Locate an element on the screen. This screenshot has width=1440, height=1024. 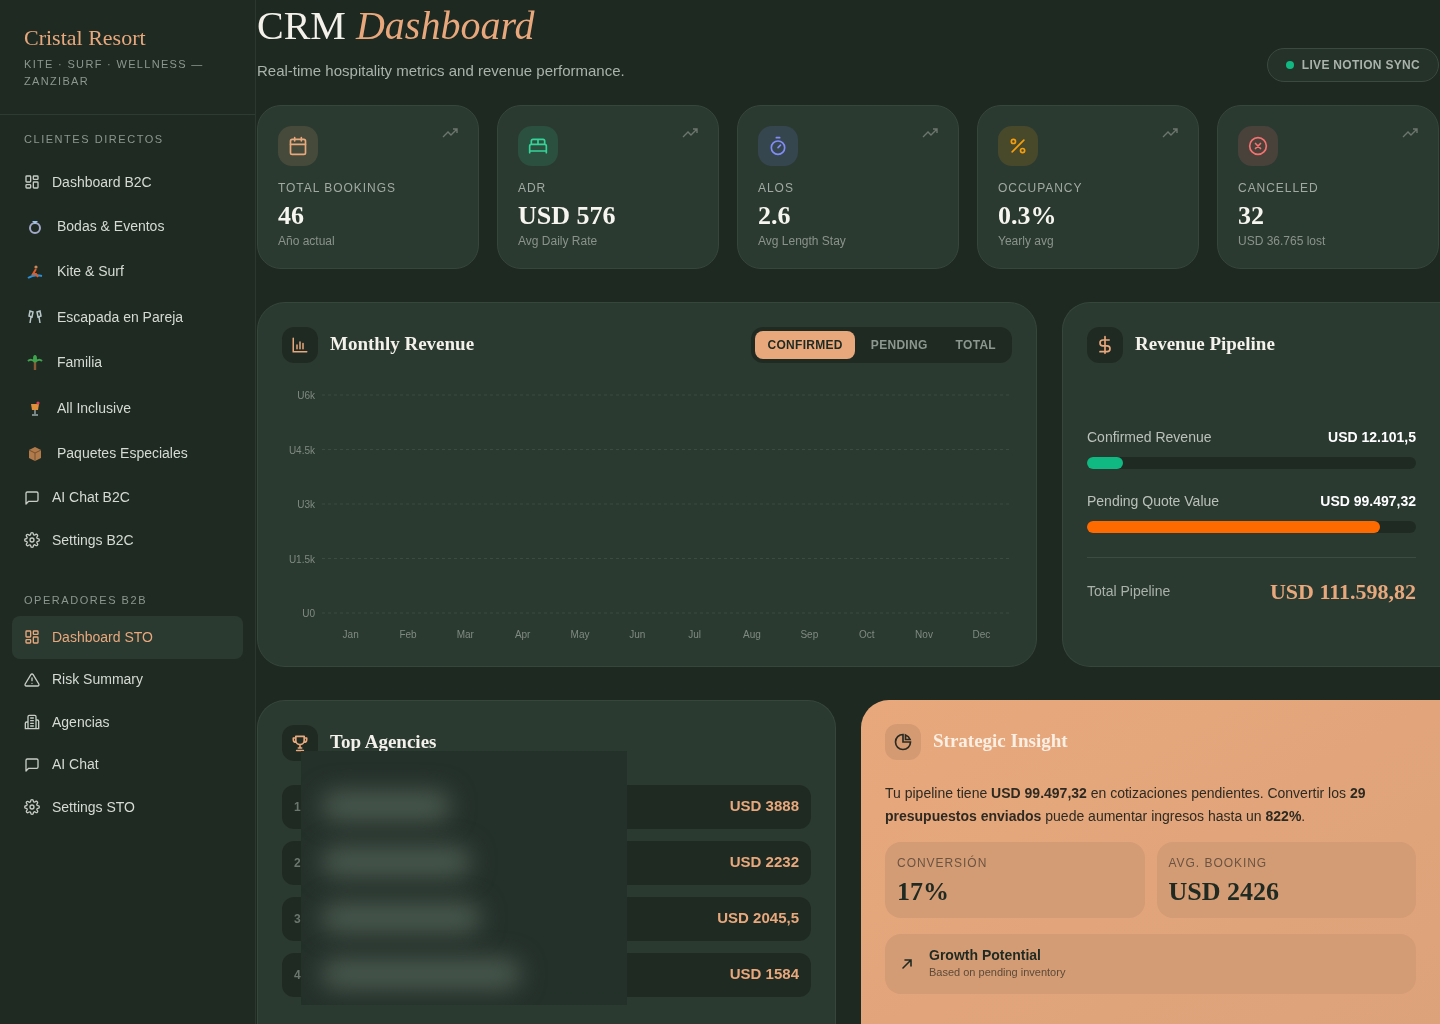
dollar-icon is located at coordinates (1105, 344).